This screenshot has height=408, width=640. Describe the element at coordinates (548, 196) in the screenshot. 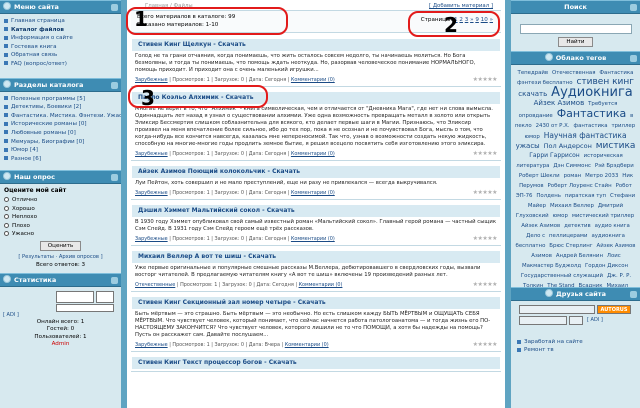

I see `tag-link: Полдень` at that location.